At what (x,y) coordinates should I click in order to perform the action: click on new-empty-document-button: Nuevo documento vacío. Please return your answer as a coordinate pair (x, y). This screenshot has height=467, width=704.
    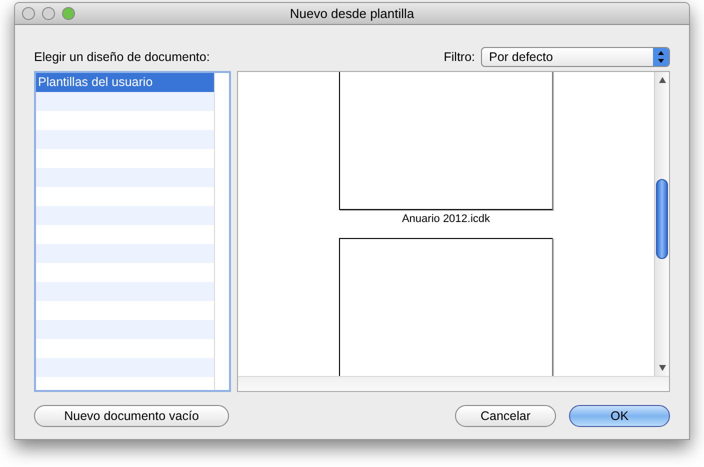
    Looking at the image, I should click on (131, 416).